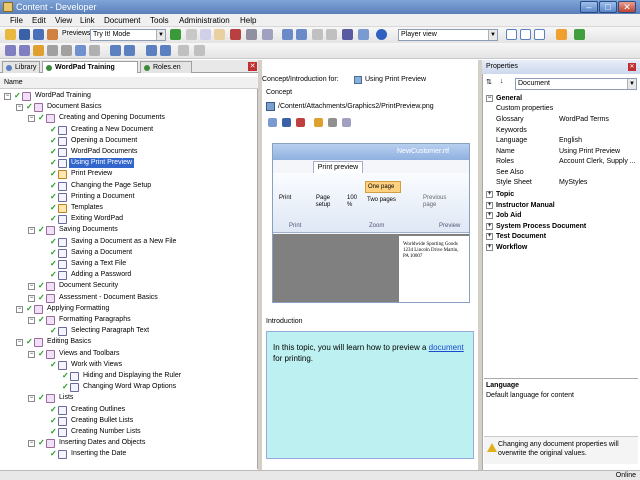 The width and height of the screenshot is (640, 480). I want to click on move-down-icon, so click(129, 50).